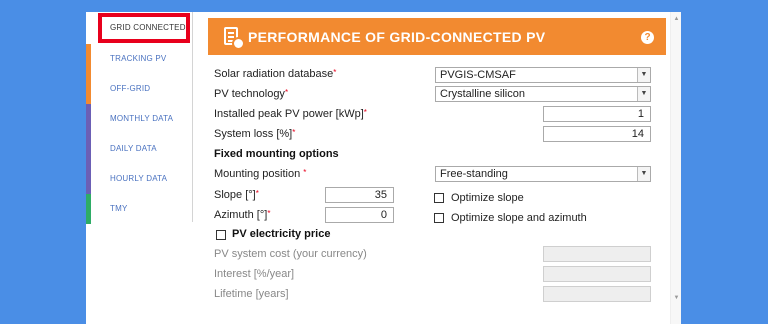 This screenshot has width=768, height=324. I want to click on interest-input, so click(597, 274).